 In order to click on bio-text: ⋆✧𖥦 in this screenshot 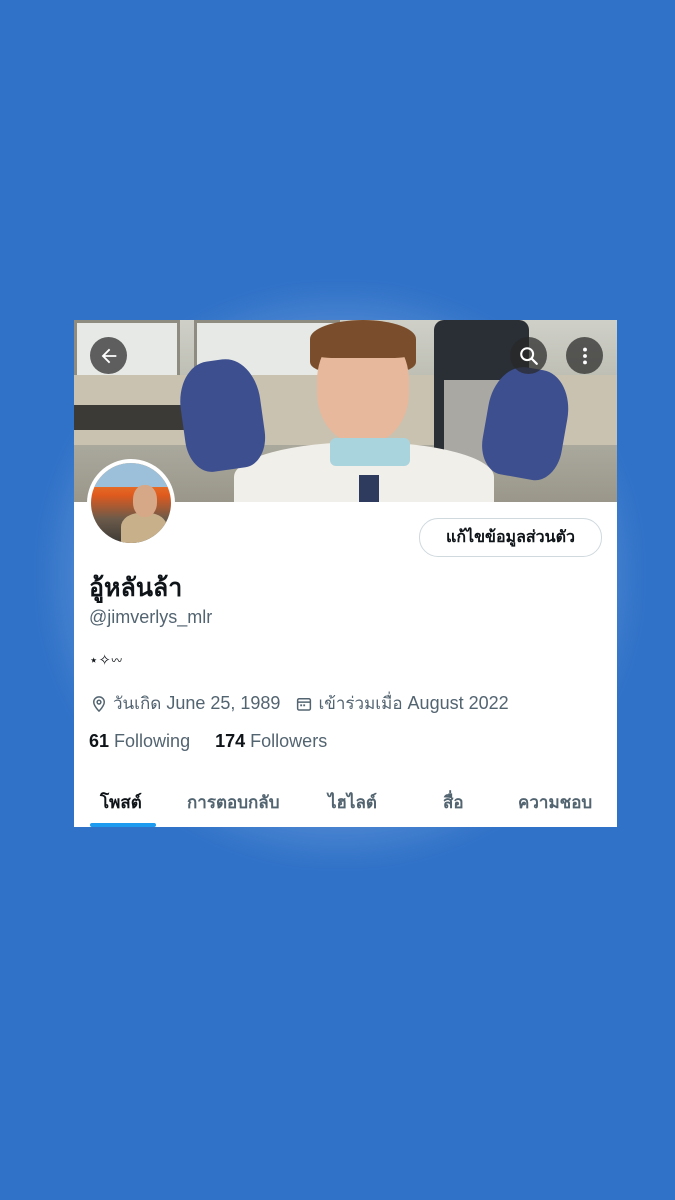, I will do `click(106, 660)`.